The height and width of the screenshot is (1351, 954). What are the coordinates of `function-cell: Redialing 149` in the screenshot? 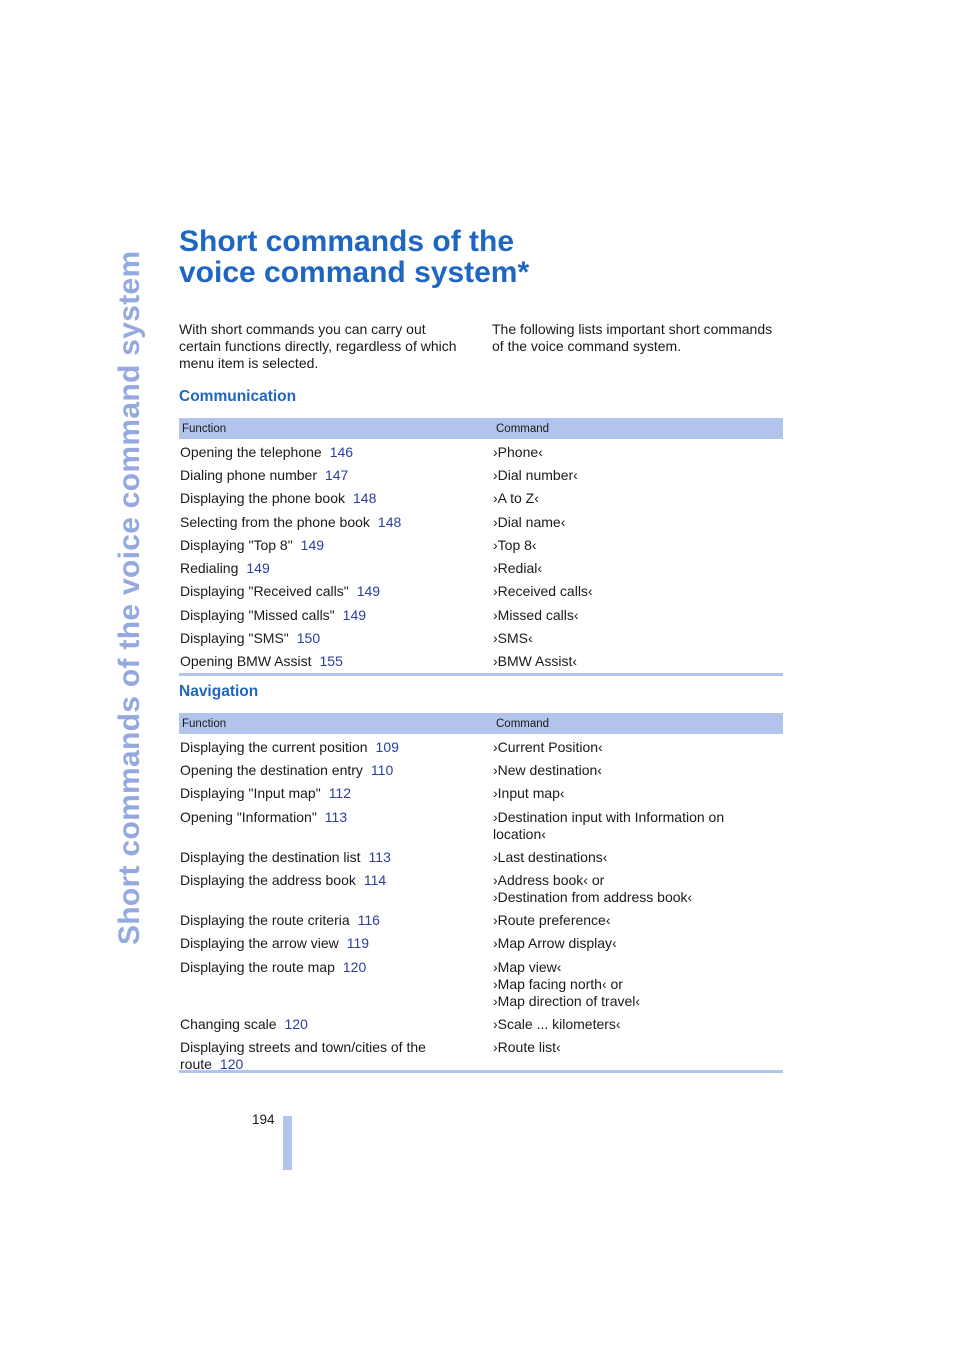 It's located at (336, 569).